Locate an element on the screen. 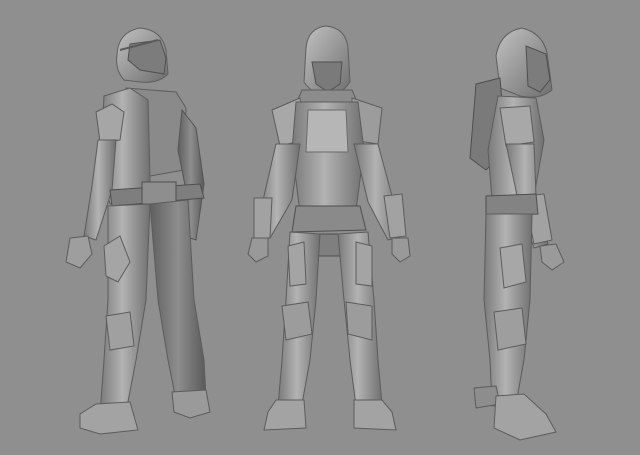 The image size is (640, 455). leg-left is located at coordinates (125, 309).